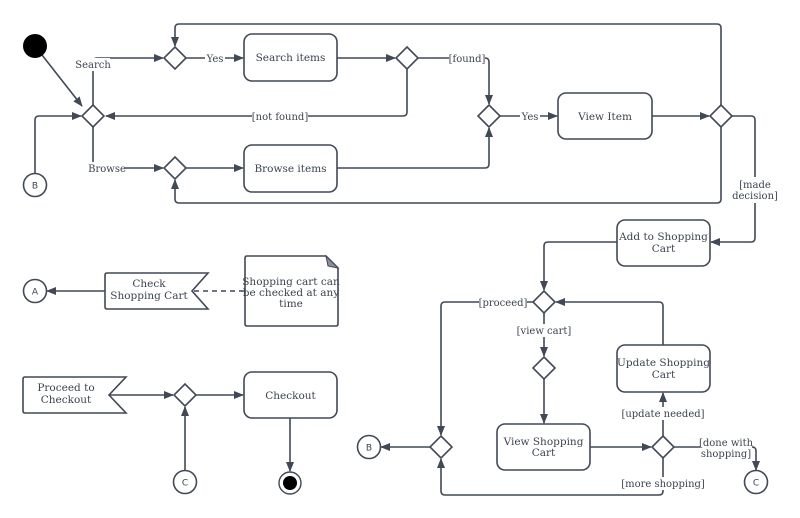 This screenshot has height=518, width=800. Describe the element at coordinates (415, 148) in the screenshot. I see `edge-browse-items-to-decision` at that location.